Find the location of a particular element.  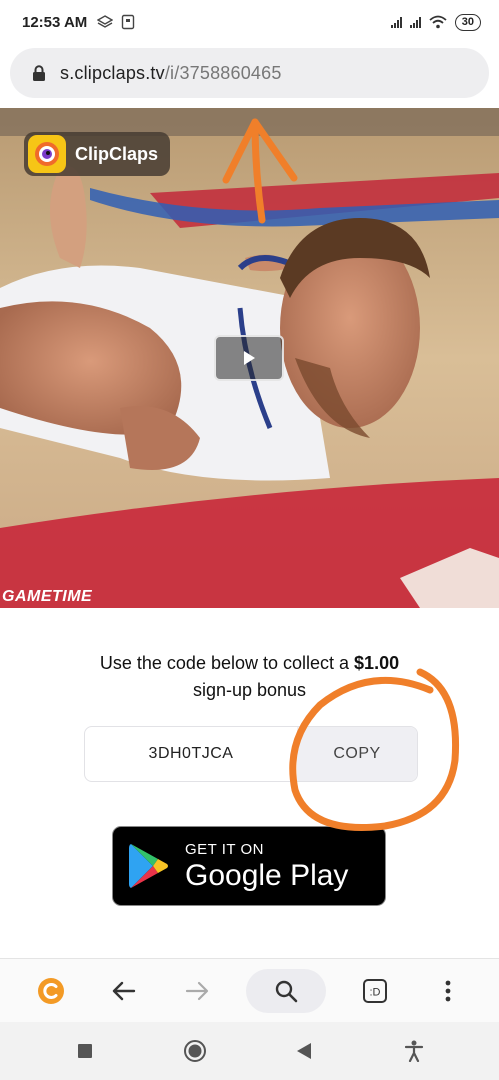

status-left-icons is located at coordinates (116, 22).